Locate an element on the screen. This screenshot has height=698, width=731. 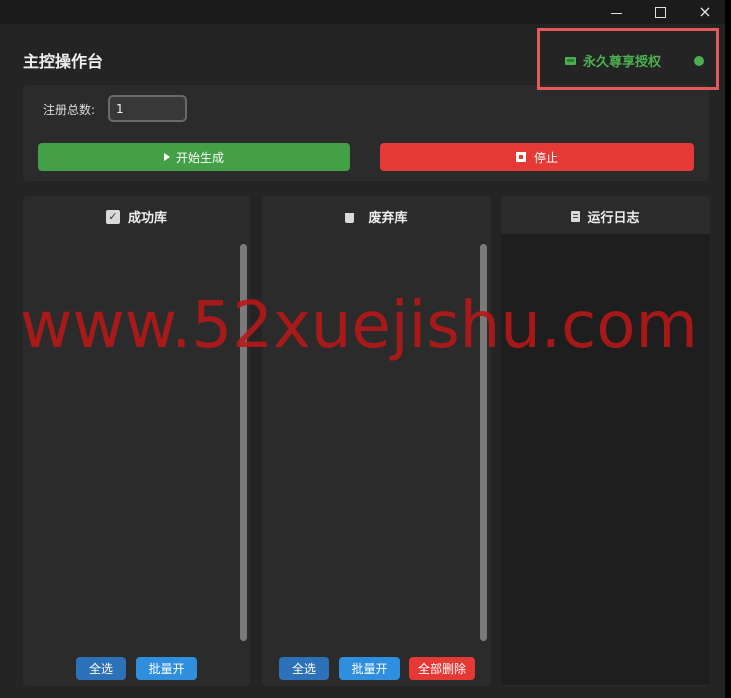
success-panel-title: ✓ 成功库 is located at coordinates (136, 216).